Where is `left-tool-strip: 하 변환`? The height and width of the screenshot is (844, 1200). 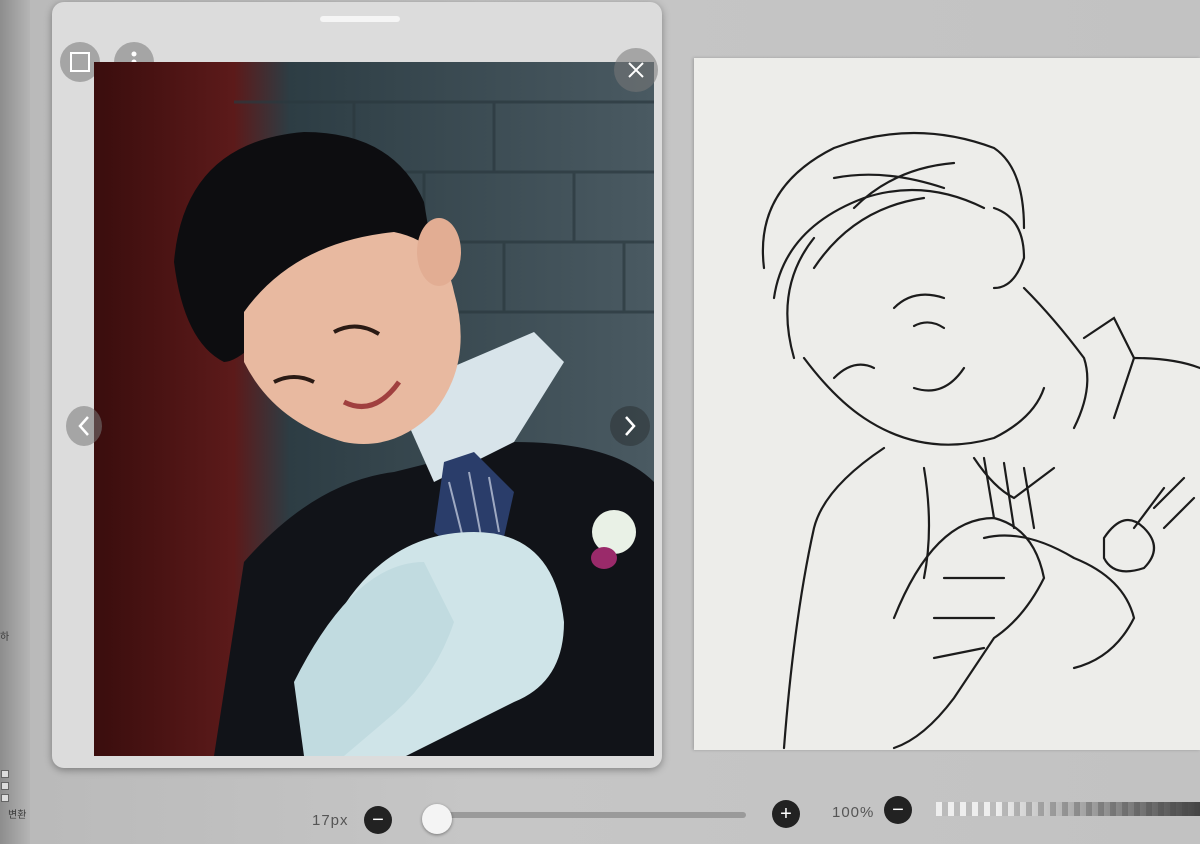
left-tool-strip: 하 변환 is located at coordinates (15, 422).